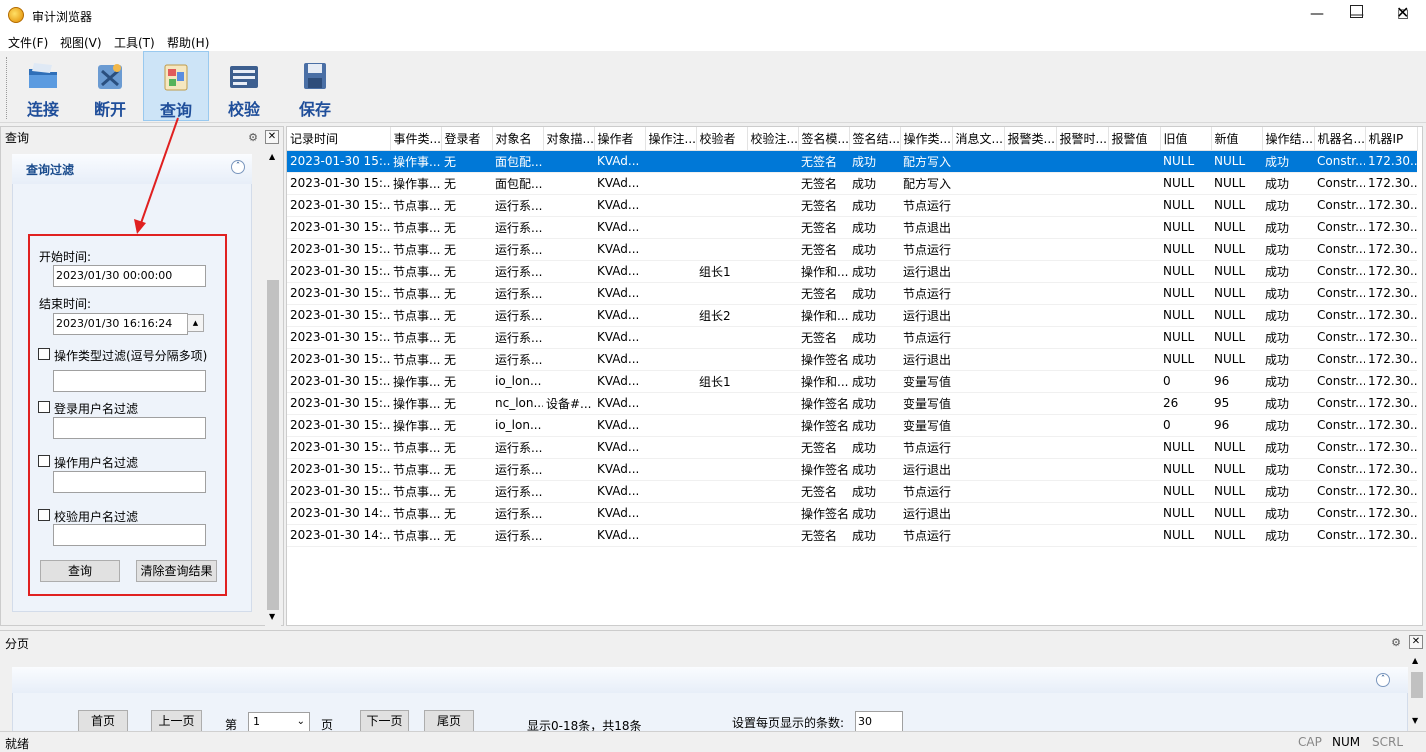 Image resolution: width=1426 pixels, height=752 pixels. What do you see at coordinates (129, 381) in the screenshot?
I see `op-type-filter-input` at bounding box center [129, 381].